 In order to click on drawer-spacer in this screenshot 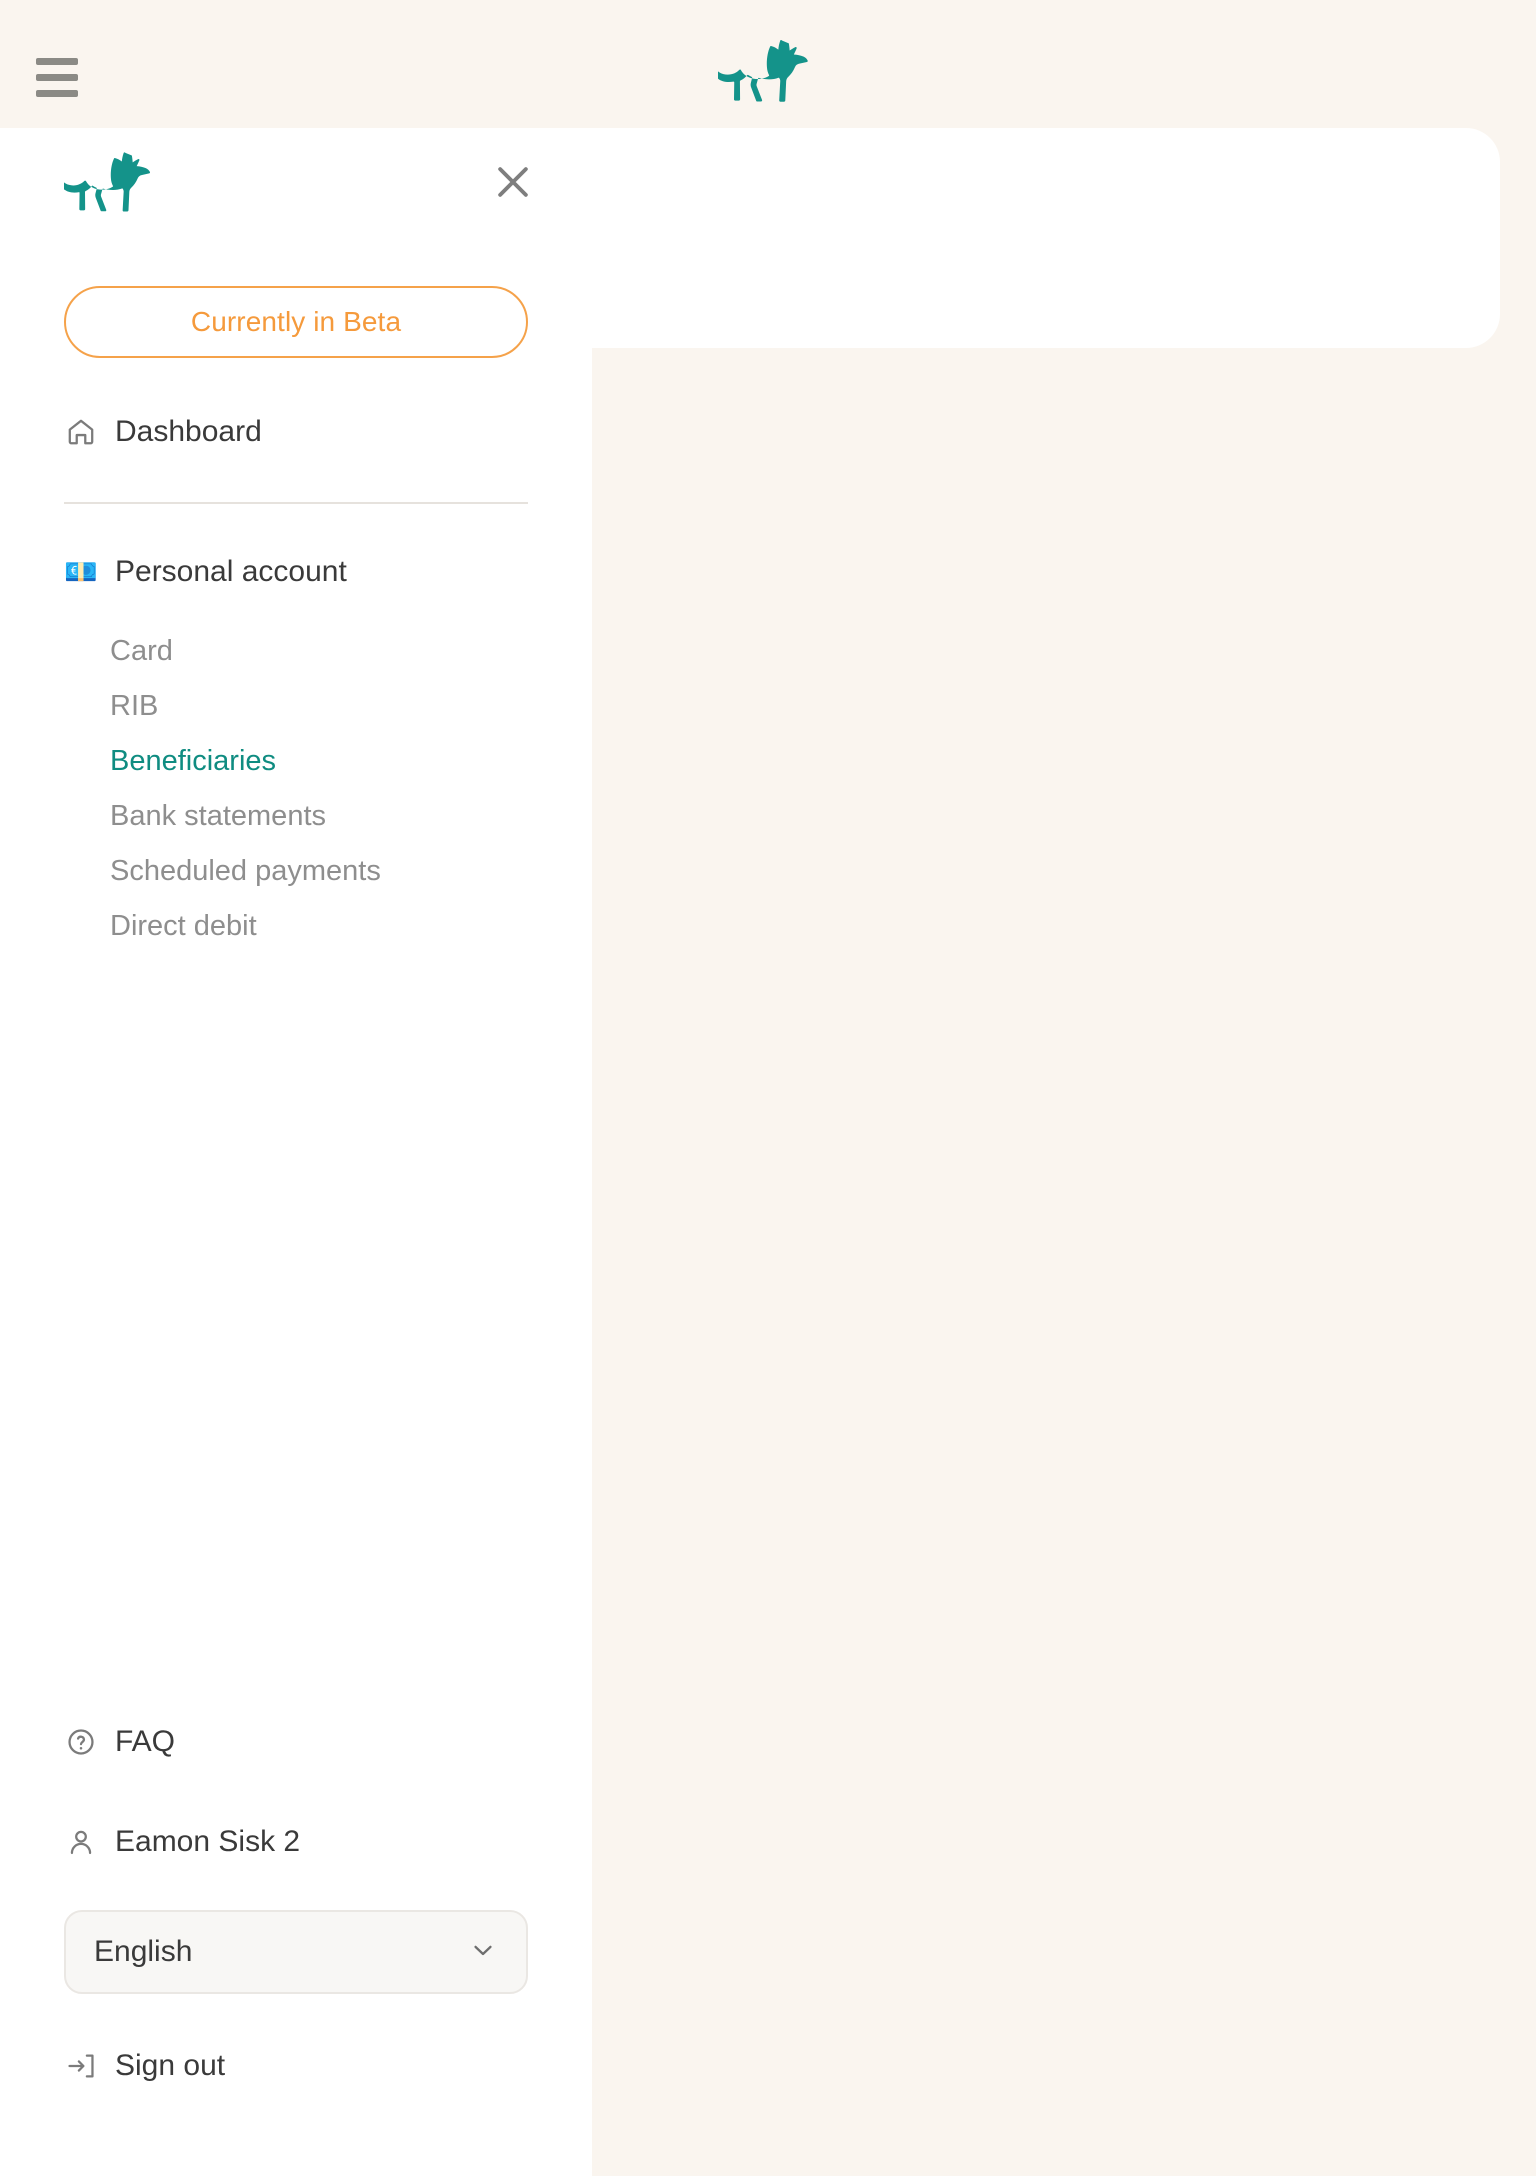, I will do `click(296, 1335)`.